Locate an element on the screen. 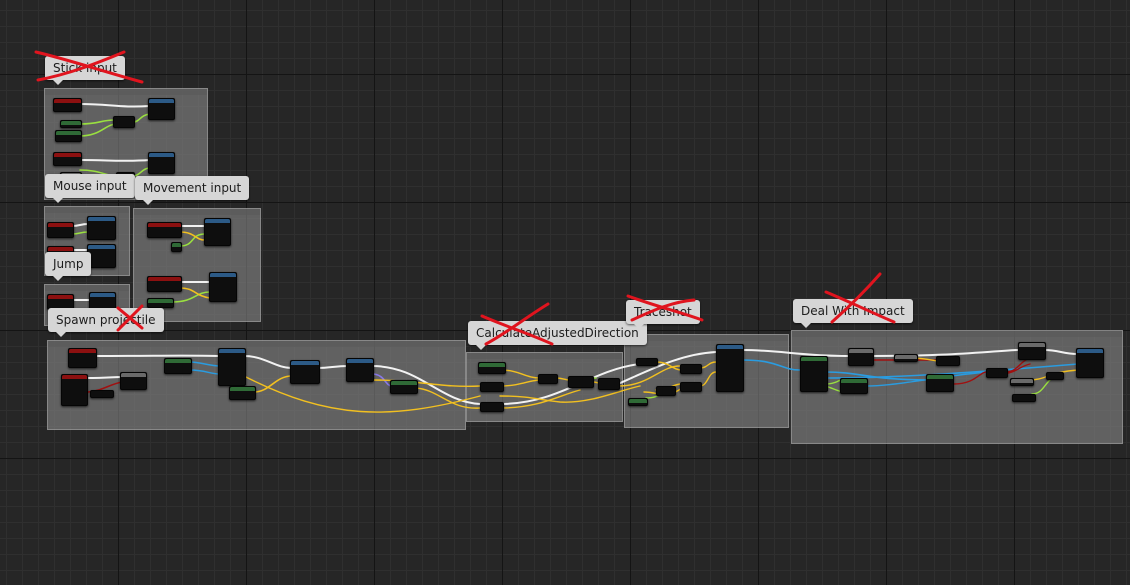  and-boolean-node is located at coordinates (997, 373).